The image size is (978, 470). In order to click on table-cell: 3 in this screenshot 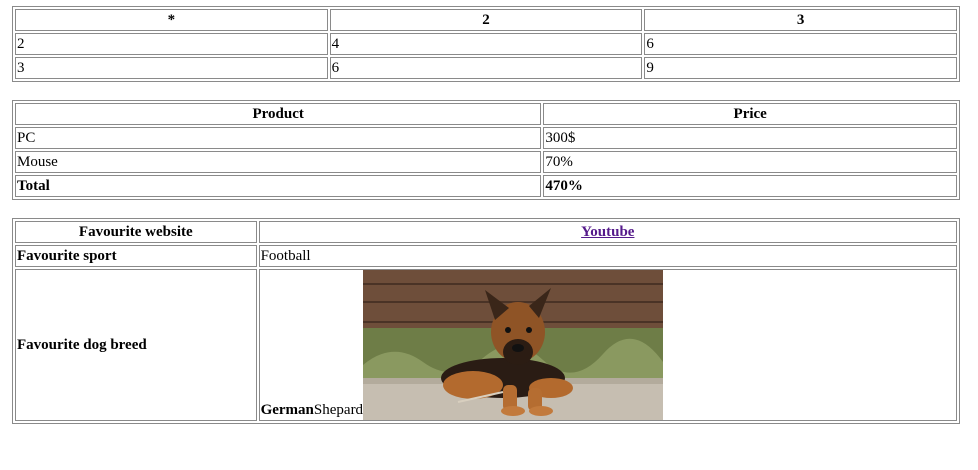, I will do `click(171, 68)`.